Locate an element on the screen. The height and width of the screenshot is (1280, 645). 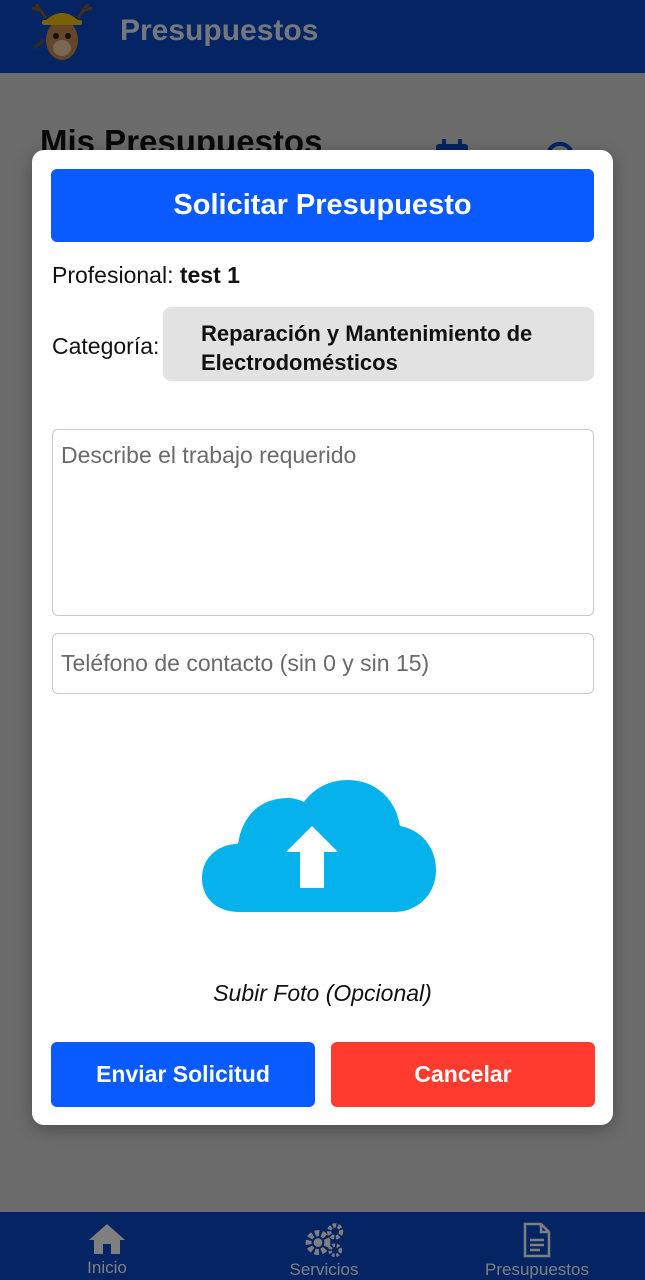
phone-field is located at coordinates (323, 663).